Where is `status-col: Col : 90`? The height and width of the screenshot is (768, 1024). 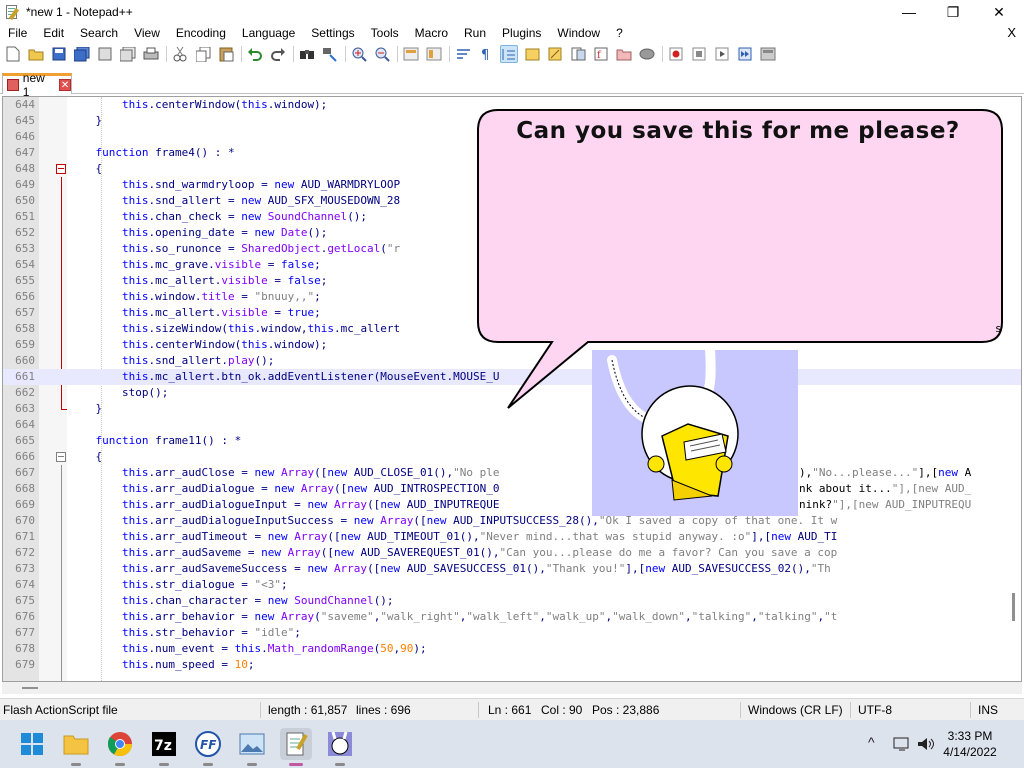
status-col: Col : 90 is located at coordinates (562, 710).